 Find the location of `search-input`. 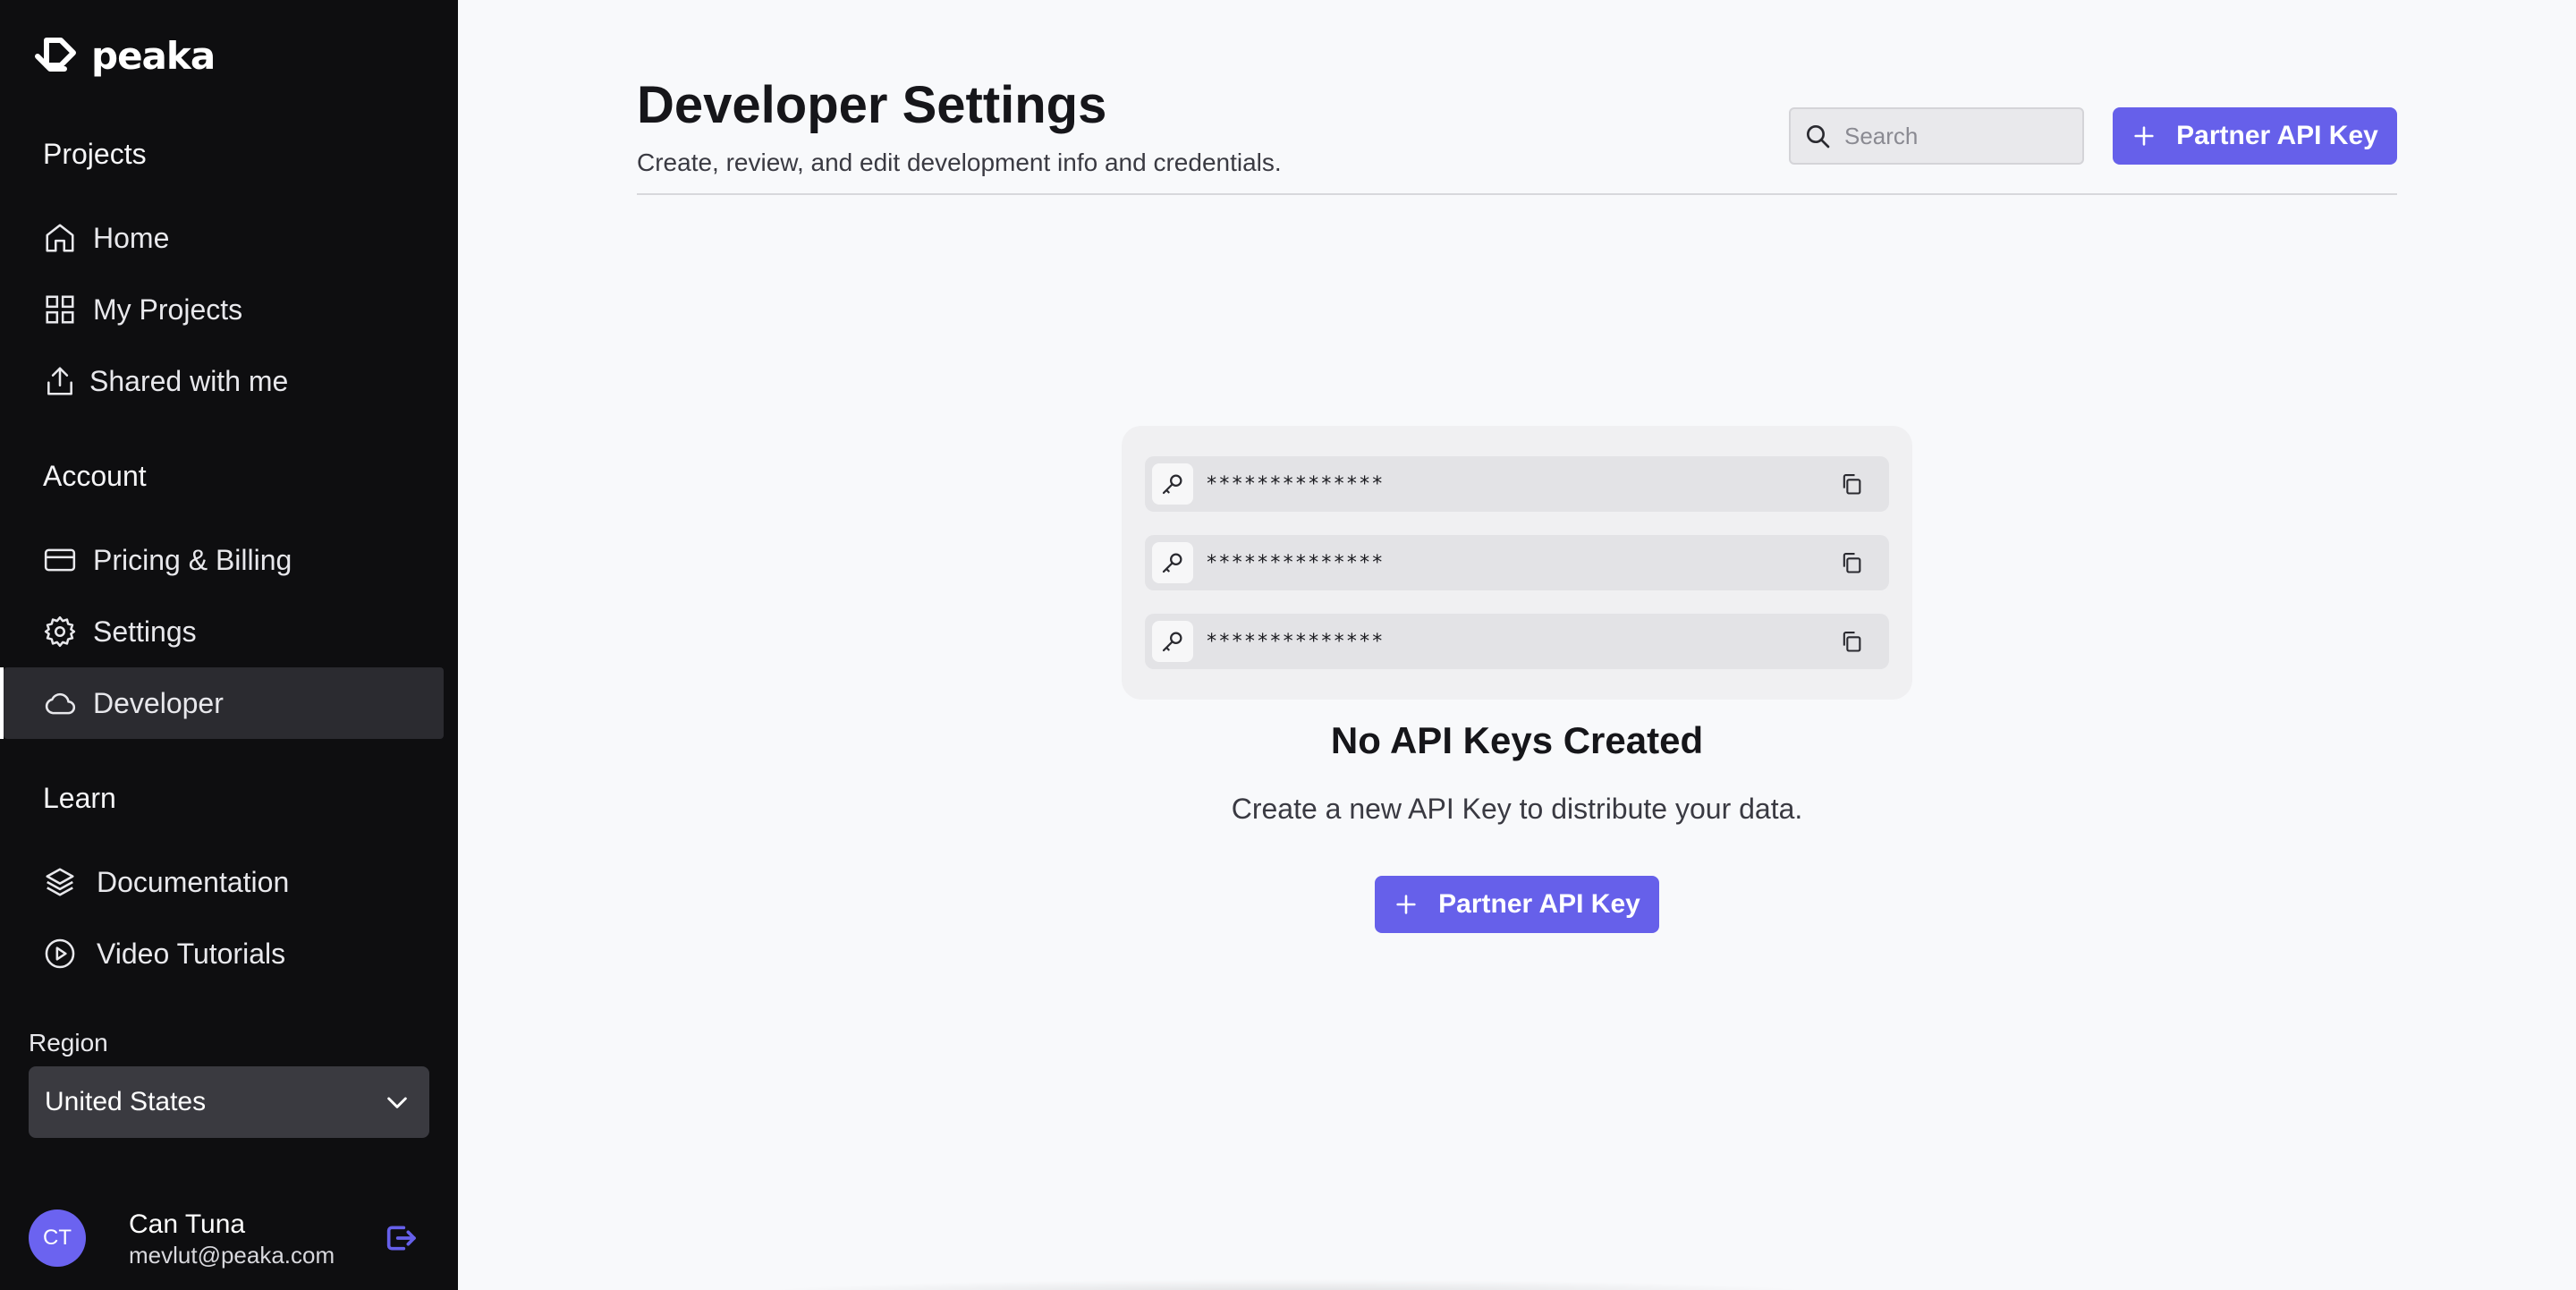

search-input is located at coordinates (1957, 136).